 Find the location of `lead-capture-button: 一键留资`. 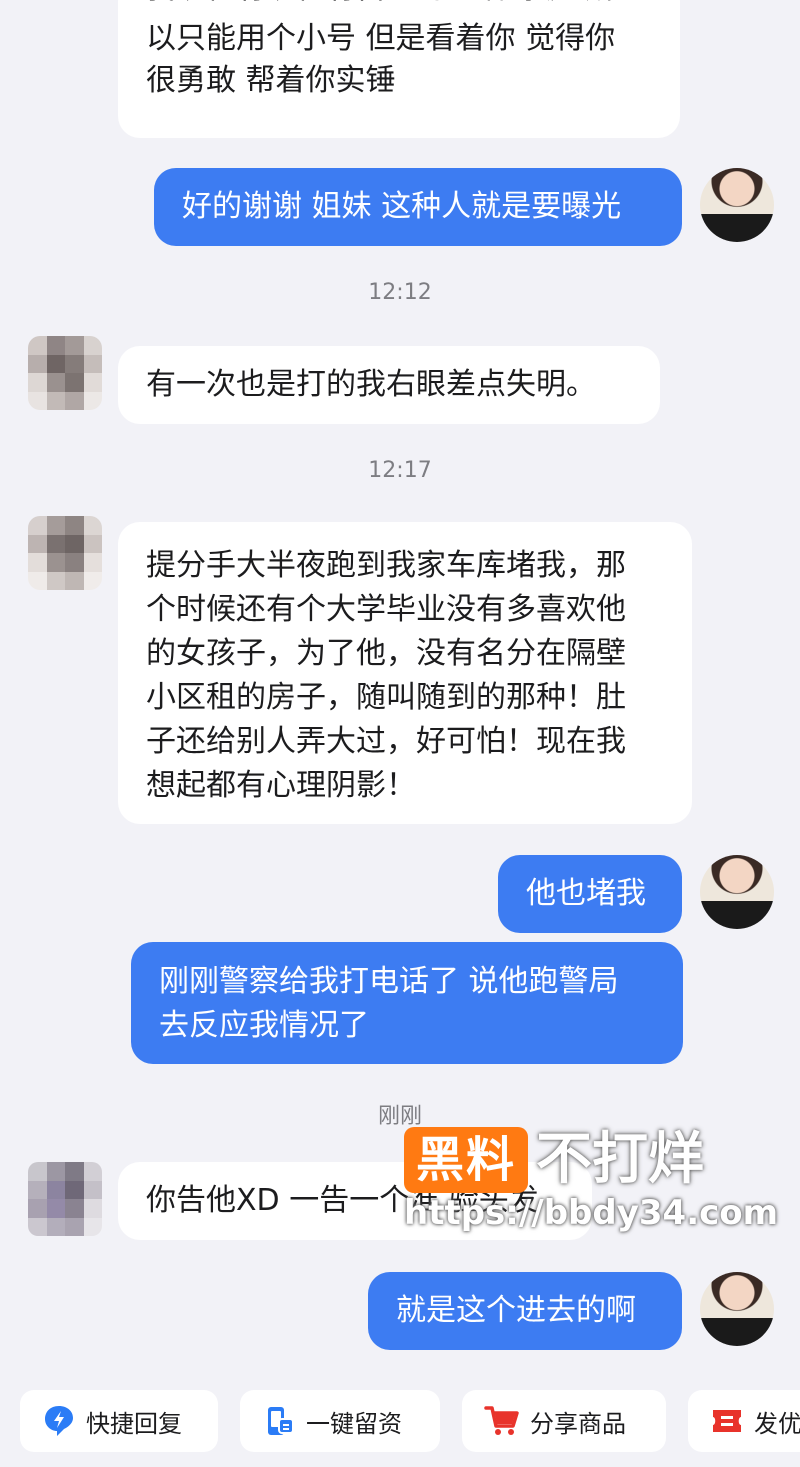

lead-capture-button: 一键留资 is located at coordinates (340, 1421).